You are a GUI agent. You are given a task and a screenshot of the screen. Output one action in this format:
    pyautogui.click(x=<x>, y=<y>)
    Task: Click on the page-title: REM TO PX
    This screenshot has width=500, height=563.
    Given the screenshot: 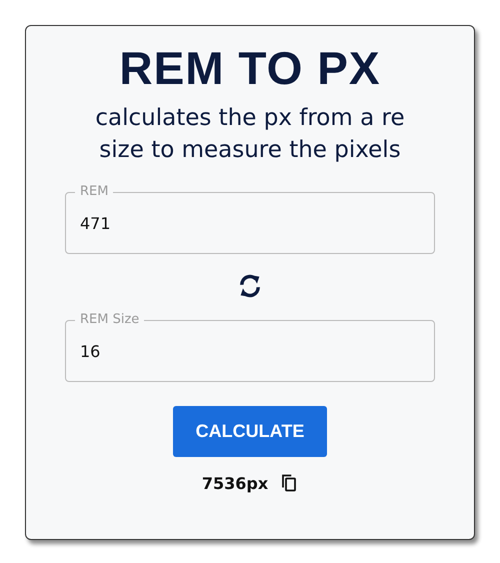 What is the action you would take?
    pyautogui.click(x=250, y=68)
    